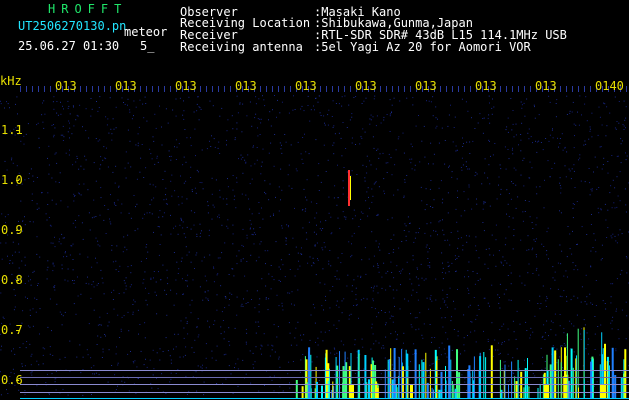  I want to click on y-unit-label: kHz, so click(11, 81).